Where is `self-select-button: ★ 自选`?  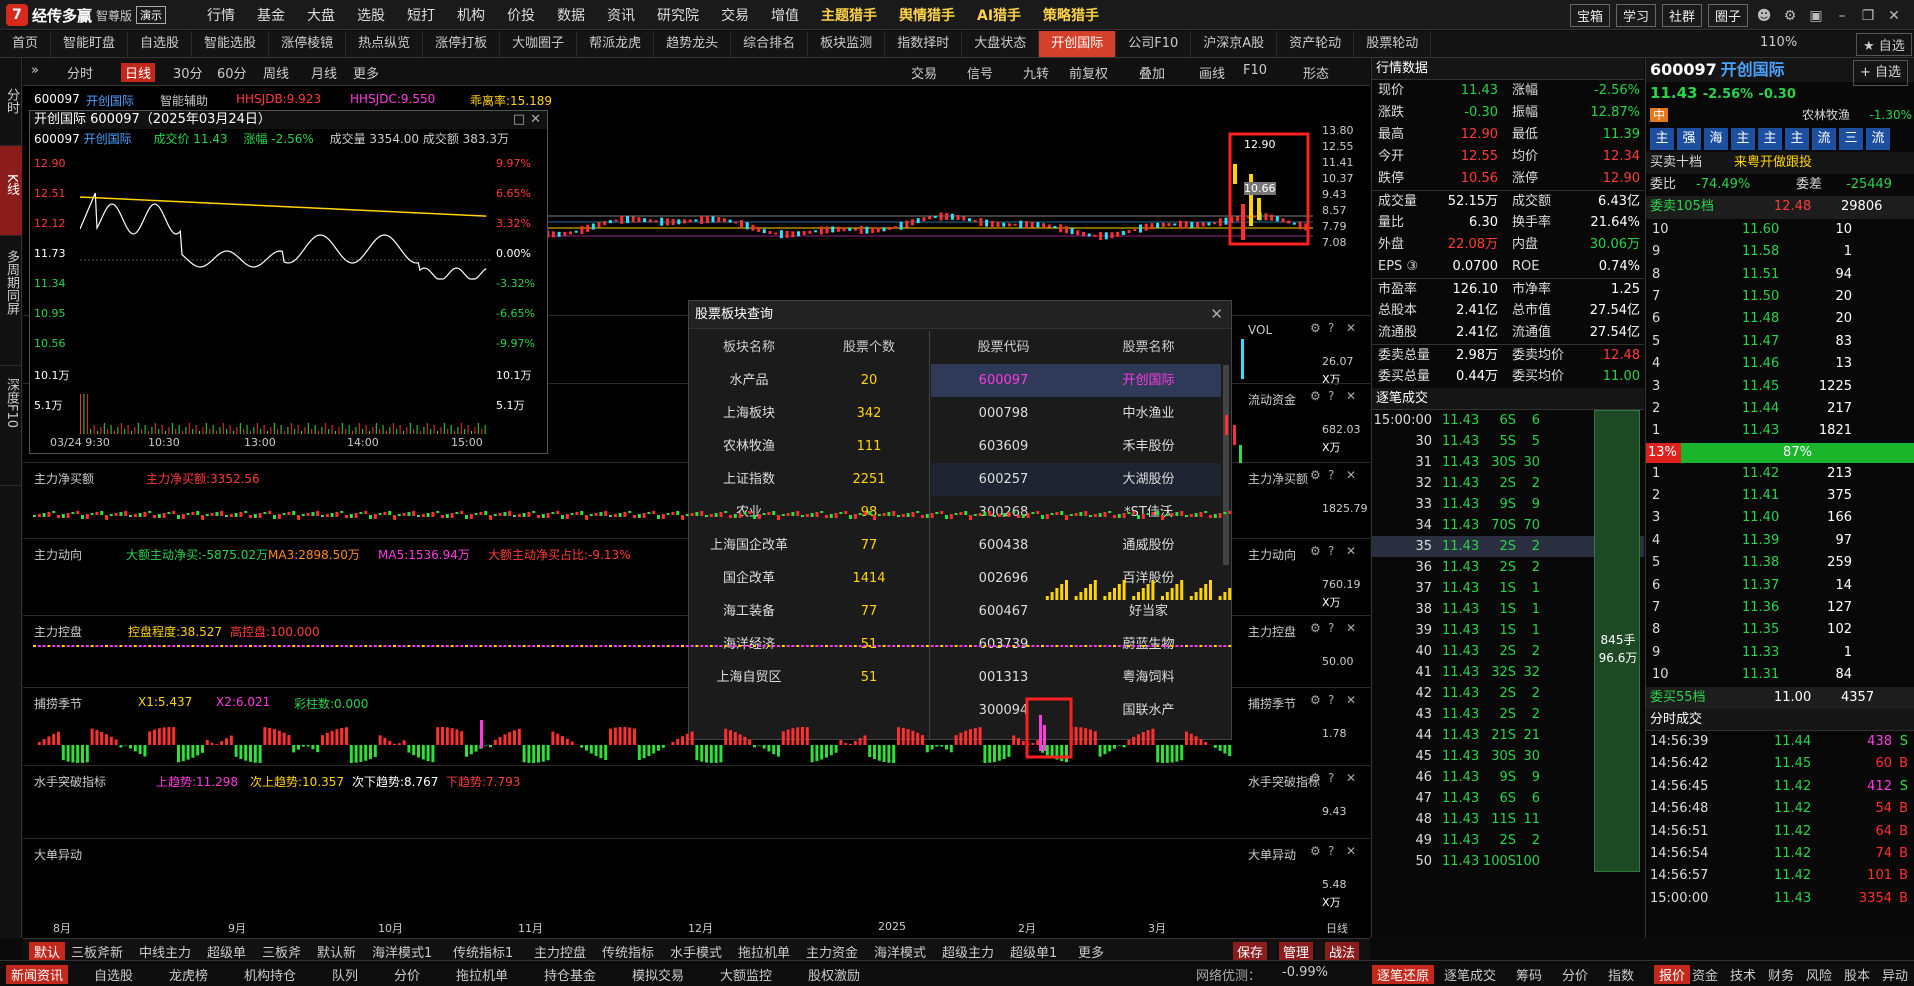
self-select-button: ★ 自选 is located at coordinates (1884, 44).